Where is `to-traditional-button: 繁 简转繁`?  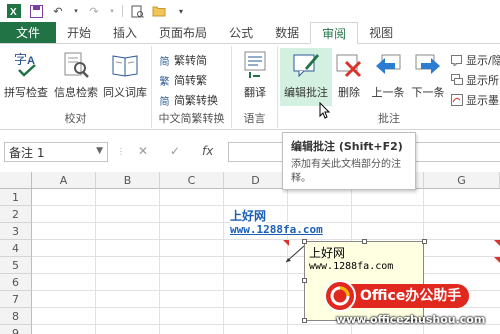 to-traditional-button: 繁 简转繁 is located at coordinates (183, 80).